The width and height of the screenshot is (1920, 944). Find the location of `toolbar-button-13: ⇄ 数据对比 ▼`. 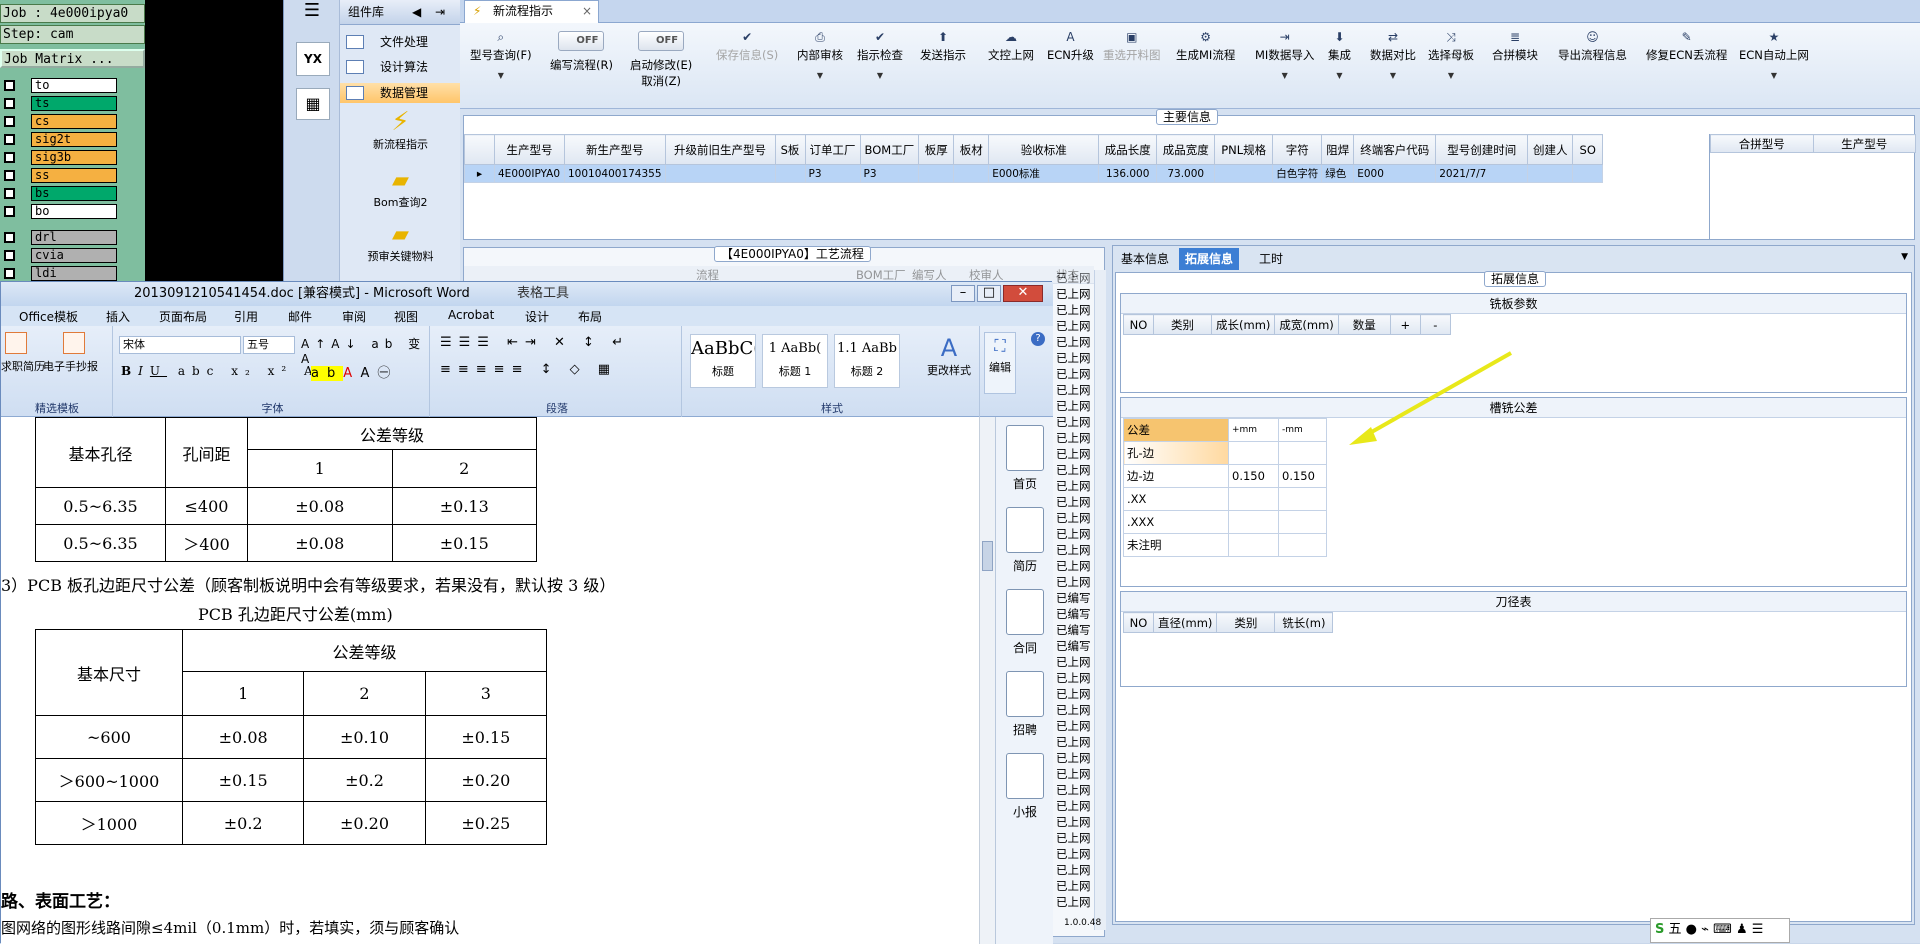

toolbar-button-13: ⇄ 数据对比 ▼ is located at coordinates (1393, 55).